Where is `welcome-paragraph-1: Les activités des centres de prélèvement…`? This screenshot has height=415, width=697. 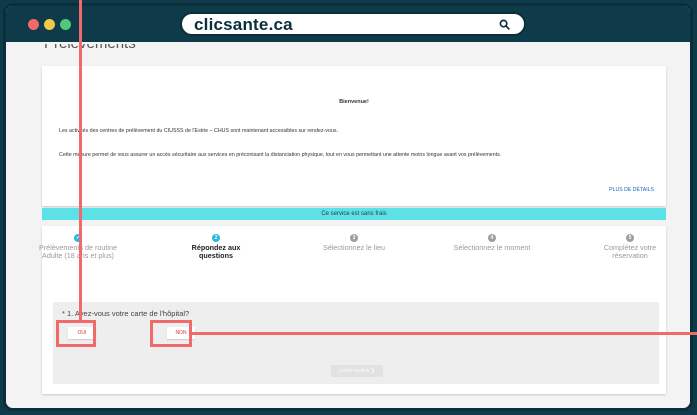
welcome-paragraph-1: Les activités des centres de prélèvement… is located at coordinates (198, 131).